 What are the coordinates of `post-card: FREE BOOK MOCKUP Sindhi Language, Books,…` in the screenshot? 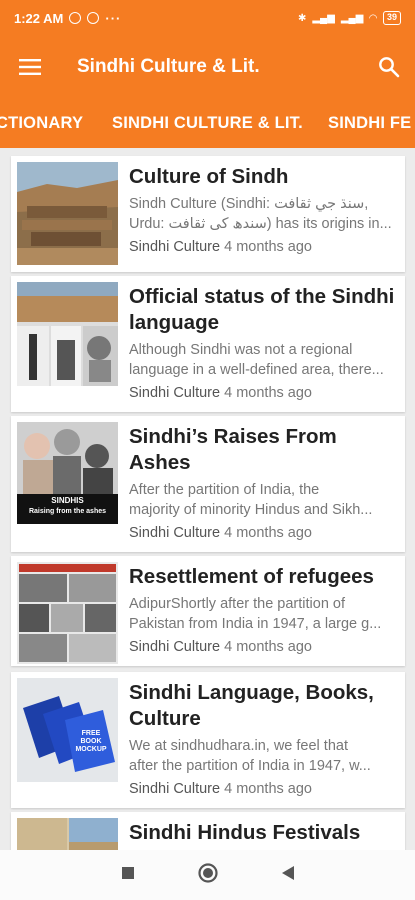 It's located at (208, 740).